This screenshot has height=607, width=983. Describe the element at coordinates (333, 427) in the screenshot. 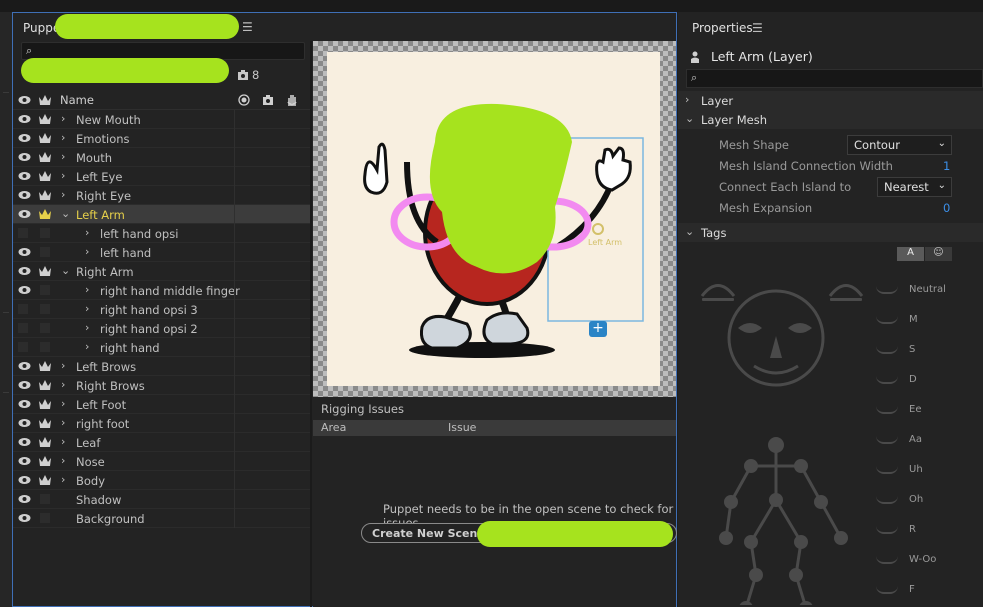

I see `area-column-header: Area` at that location.